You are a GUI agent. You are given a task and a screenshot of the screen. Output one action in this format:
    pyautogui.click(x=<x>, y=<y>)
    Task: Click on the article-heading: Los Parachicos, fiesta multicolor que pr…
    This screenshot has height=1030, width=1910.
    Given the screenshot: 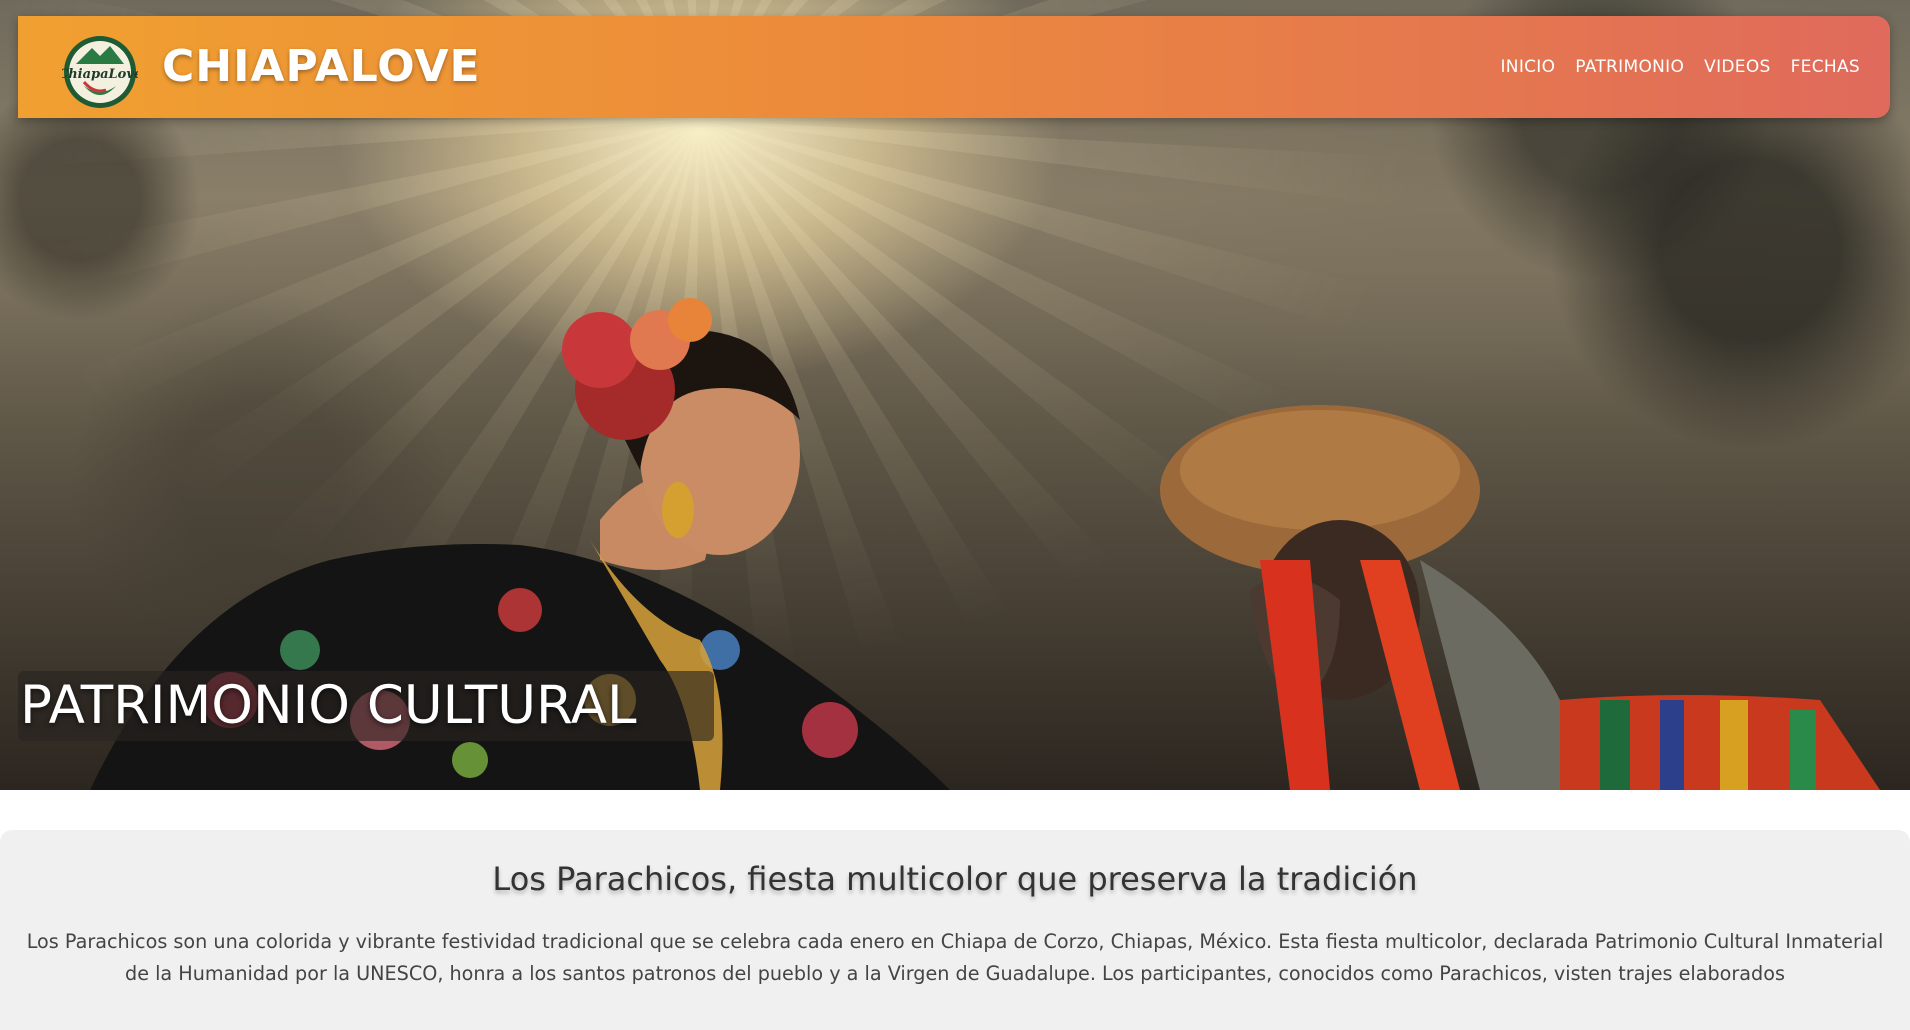 What is the action you would take?
    pyautogui.click(x=955, y=879)
    